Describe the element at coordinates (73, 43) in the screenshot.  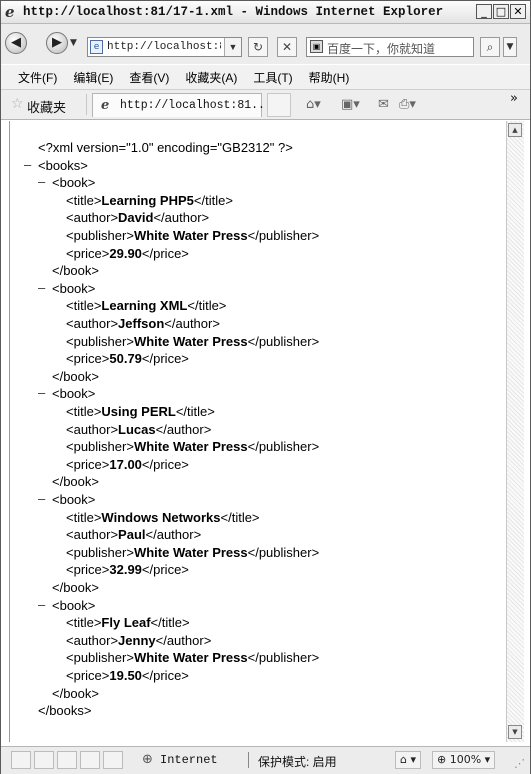
I see `history-dropdown-icon: ▼` at that location.